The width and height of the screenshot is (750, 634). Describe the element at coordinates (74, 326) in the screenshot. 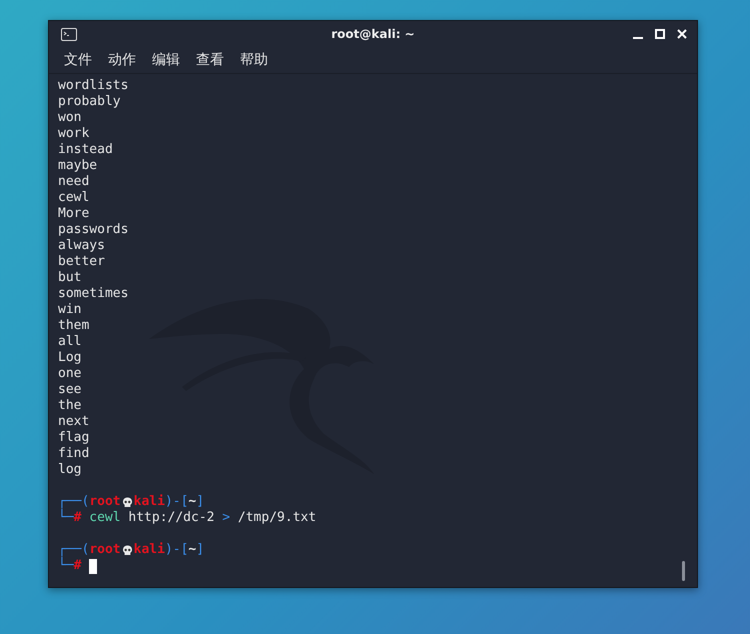

I see `output-line: them` at that location.